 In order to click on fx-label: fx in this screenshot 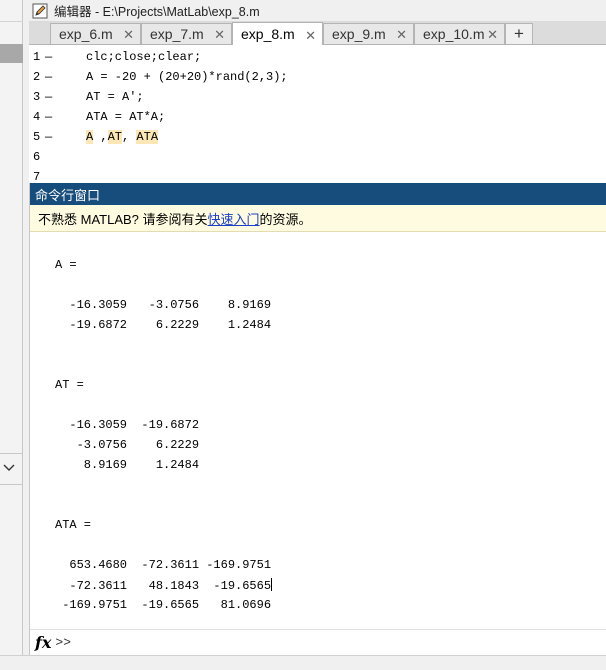, I will do `click(43, 642)`.